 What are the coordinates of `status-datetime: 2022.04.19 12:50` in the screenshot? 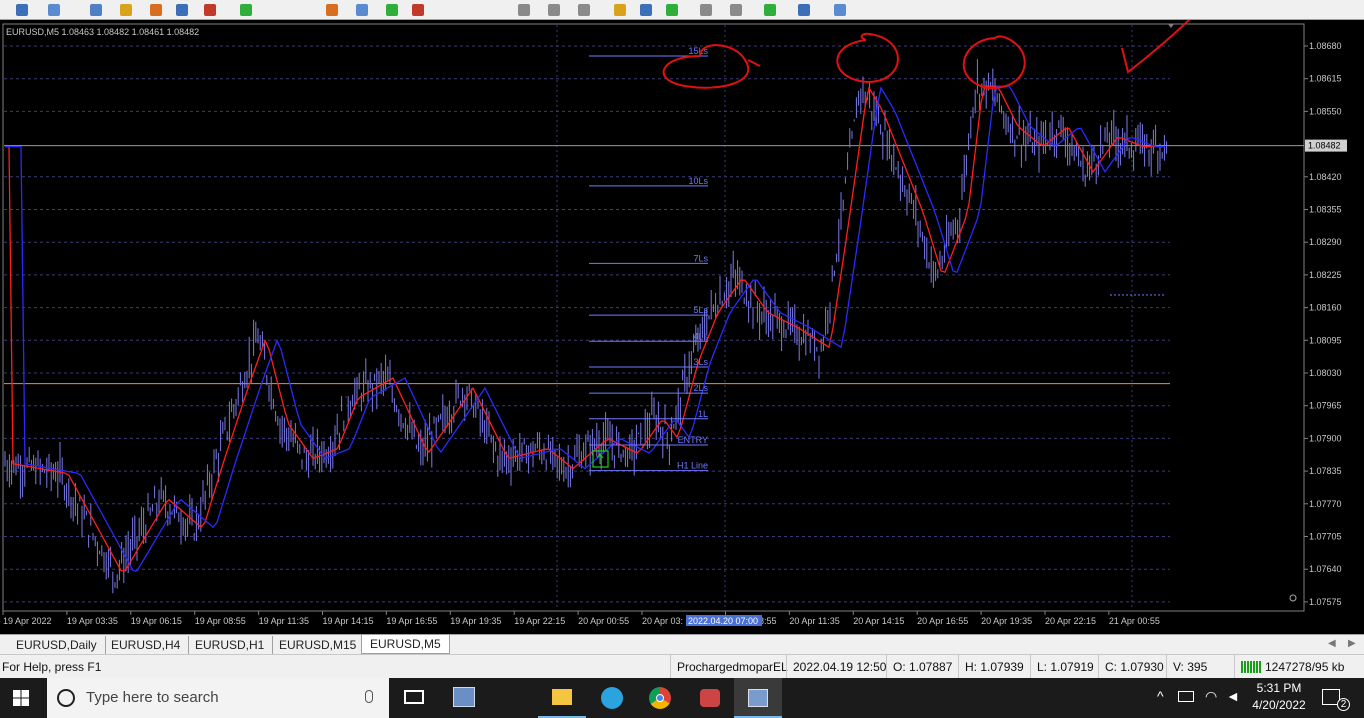 It's located at (836, 667).